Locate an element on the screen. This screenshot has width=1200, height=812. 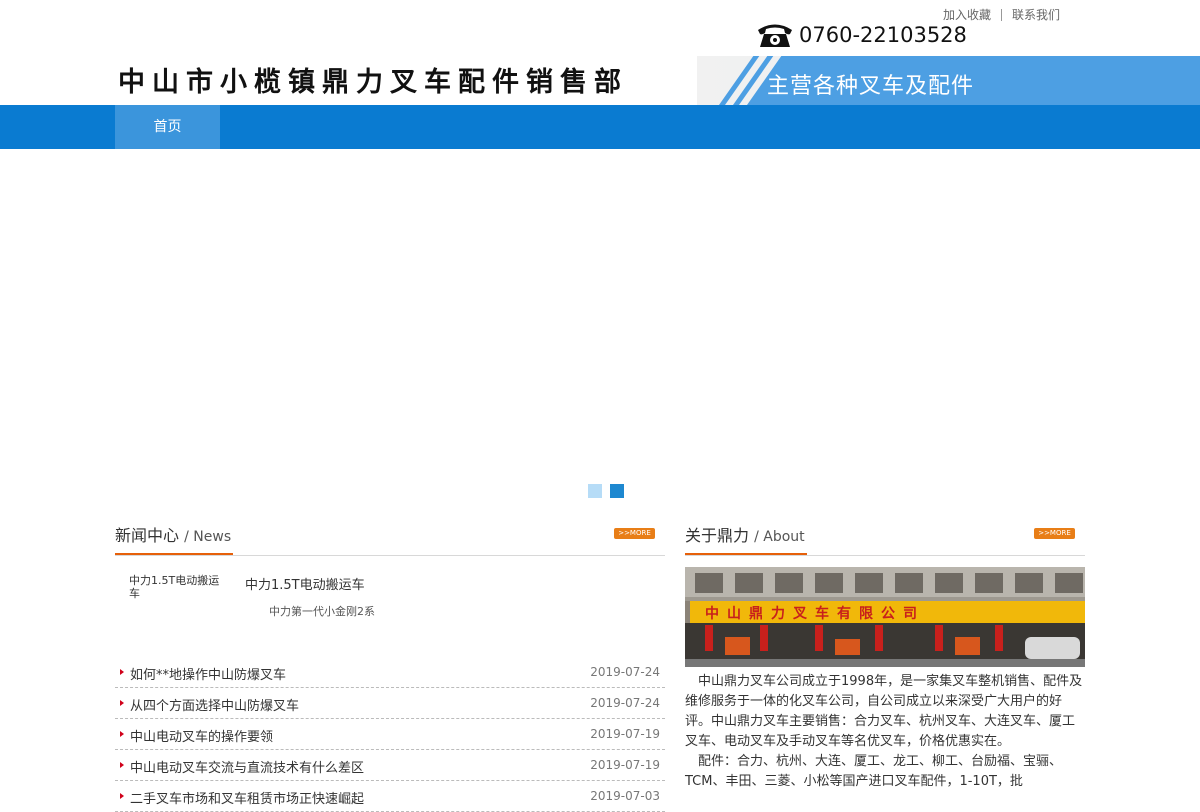
nav-item-home: 首页 is located at coordinates (167, 127).